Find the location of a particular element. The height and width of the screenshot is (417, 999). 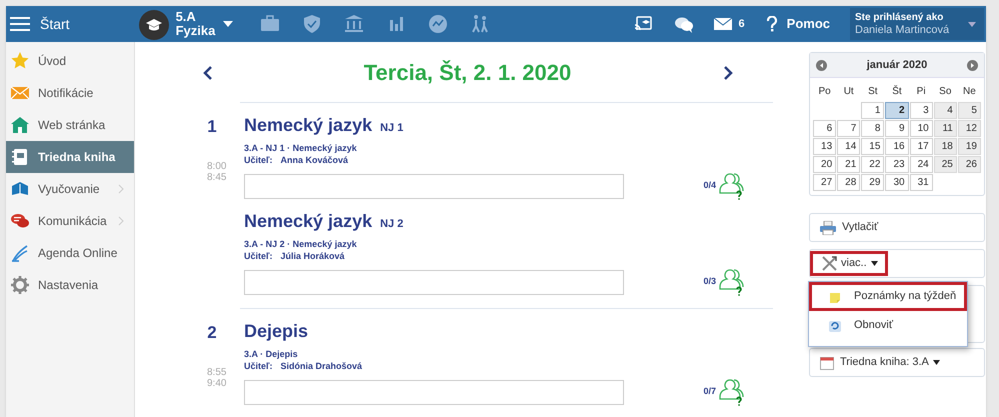

menu-item: Poznámky na týždeň is located at coordinates (888, 296).